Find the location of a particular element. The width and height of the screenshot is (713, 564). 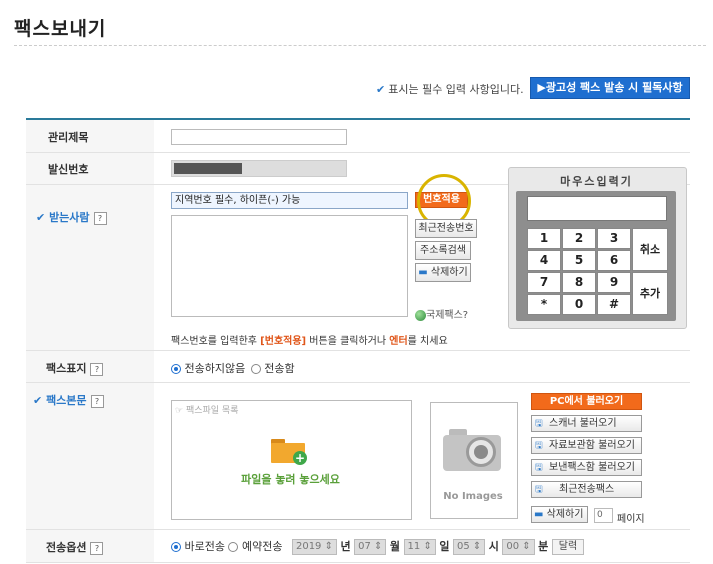

recipient-hint: 팩스번호를 입력한후 [번호적용] 버튼을 클릭하거나 엔터를 치세요 is located at coordinates (309, 341).